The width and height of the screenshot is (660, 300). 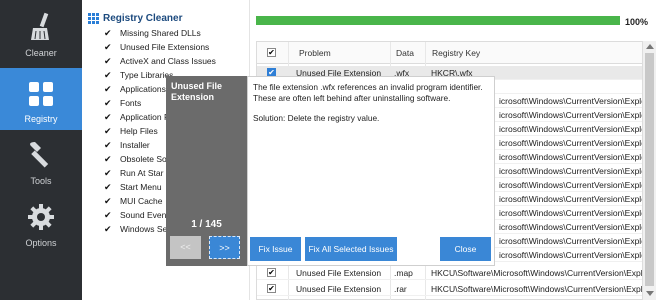 What do you see at coordinates (351, 249) in the screenshot?
I see `fix-all-selected-button: Fix All Selected Issues` at bounding box center [351, 249].